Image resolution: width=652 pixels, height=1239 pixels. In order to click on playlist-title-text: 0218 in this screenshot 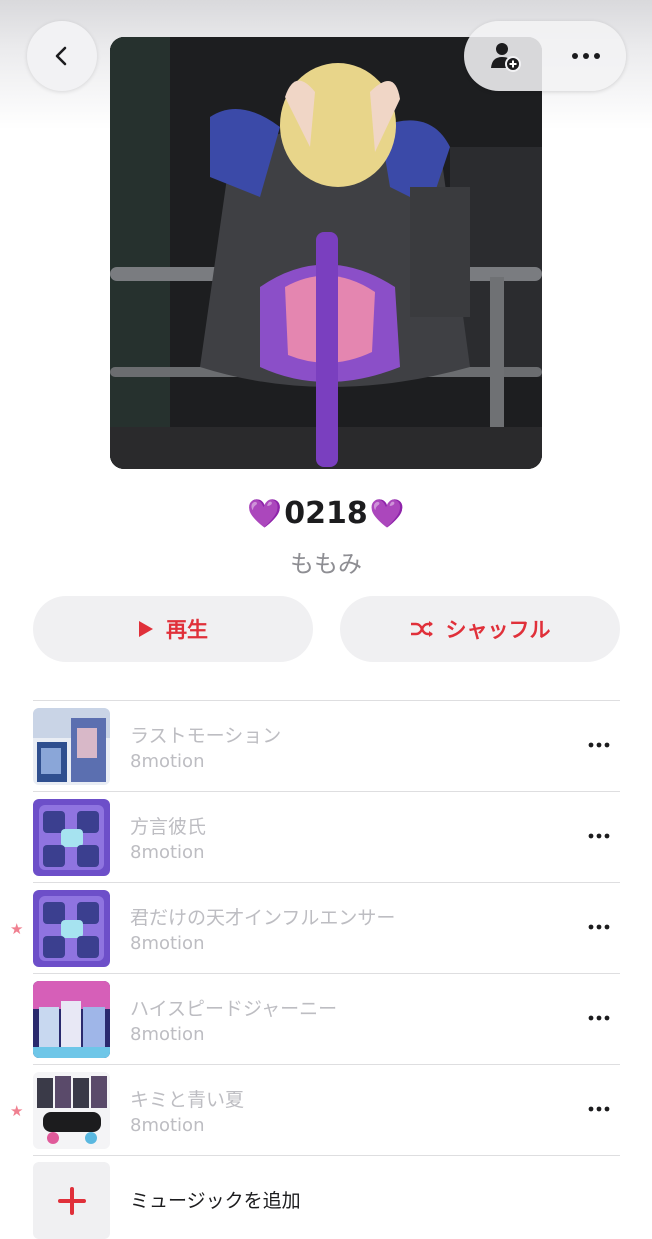, I will do `click(326, 513)`.